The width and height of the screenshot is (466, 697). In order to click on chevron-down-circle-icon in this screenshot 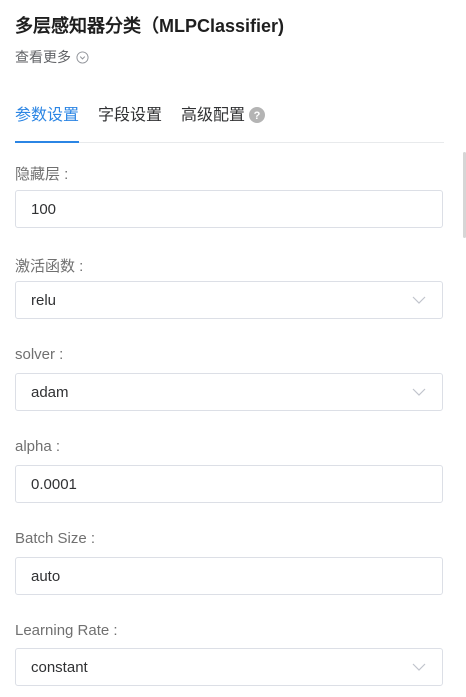, I will do `click(82, 57)`.